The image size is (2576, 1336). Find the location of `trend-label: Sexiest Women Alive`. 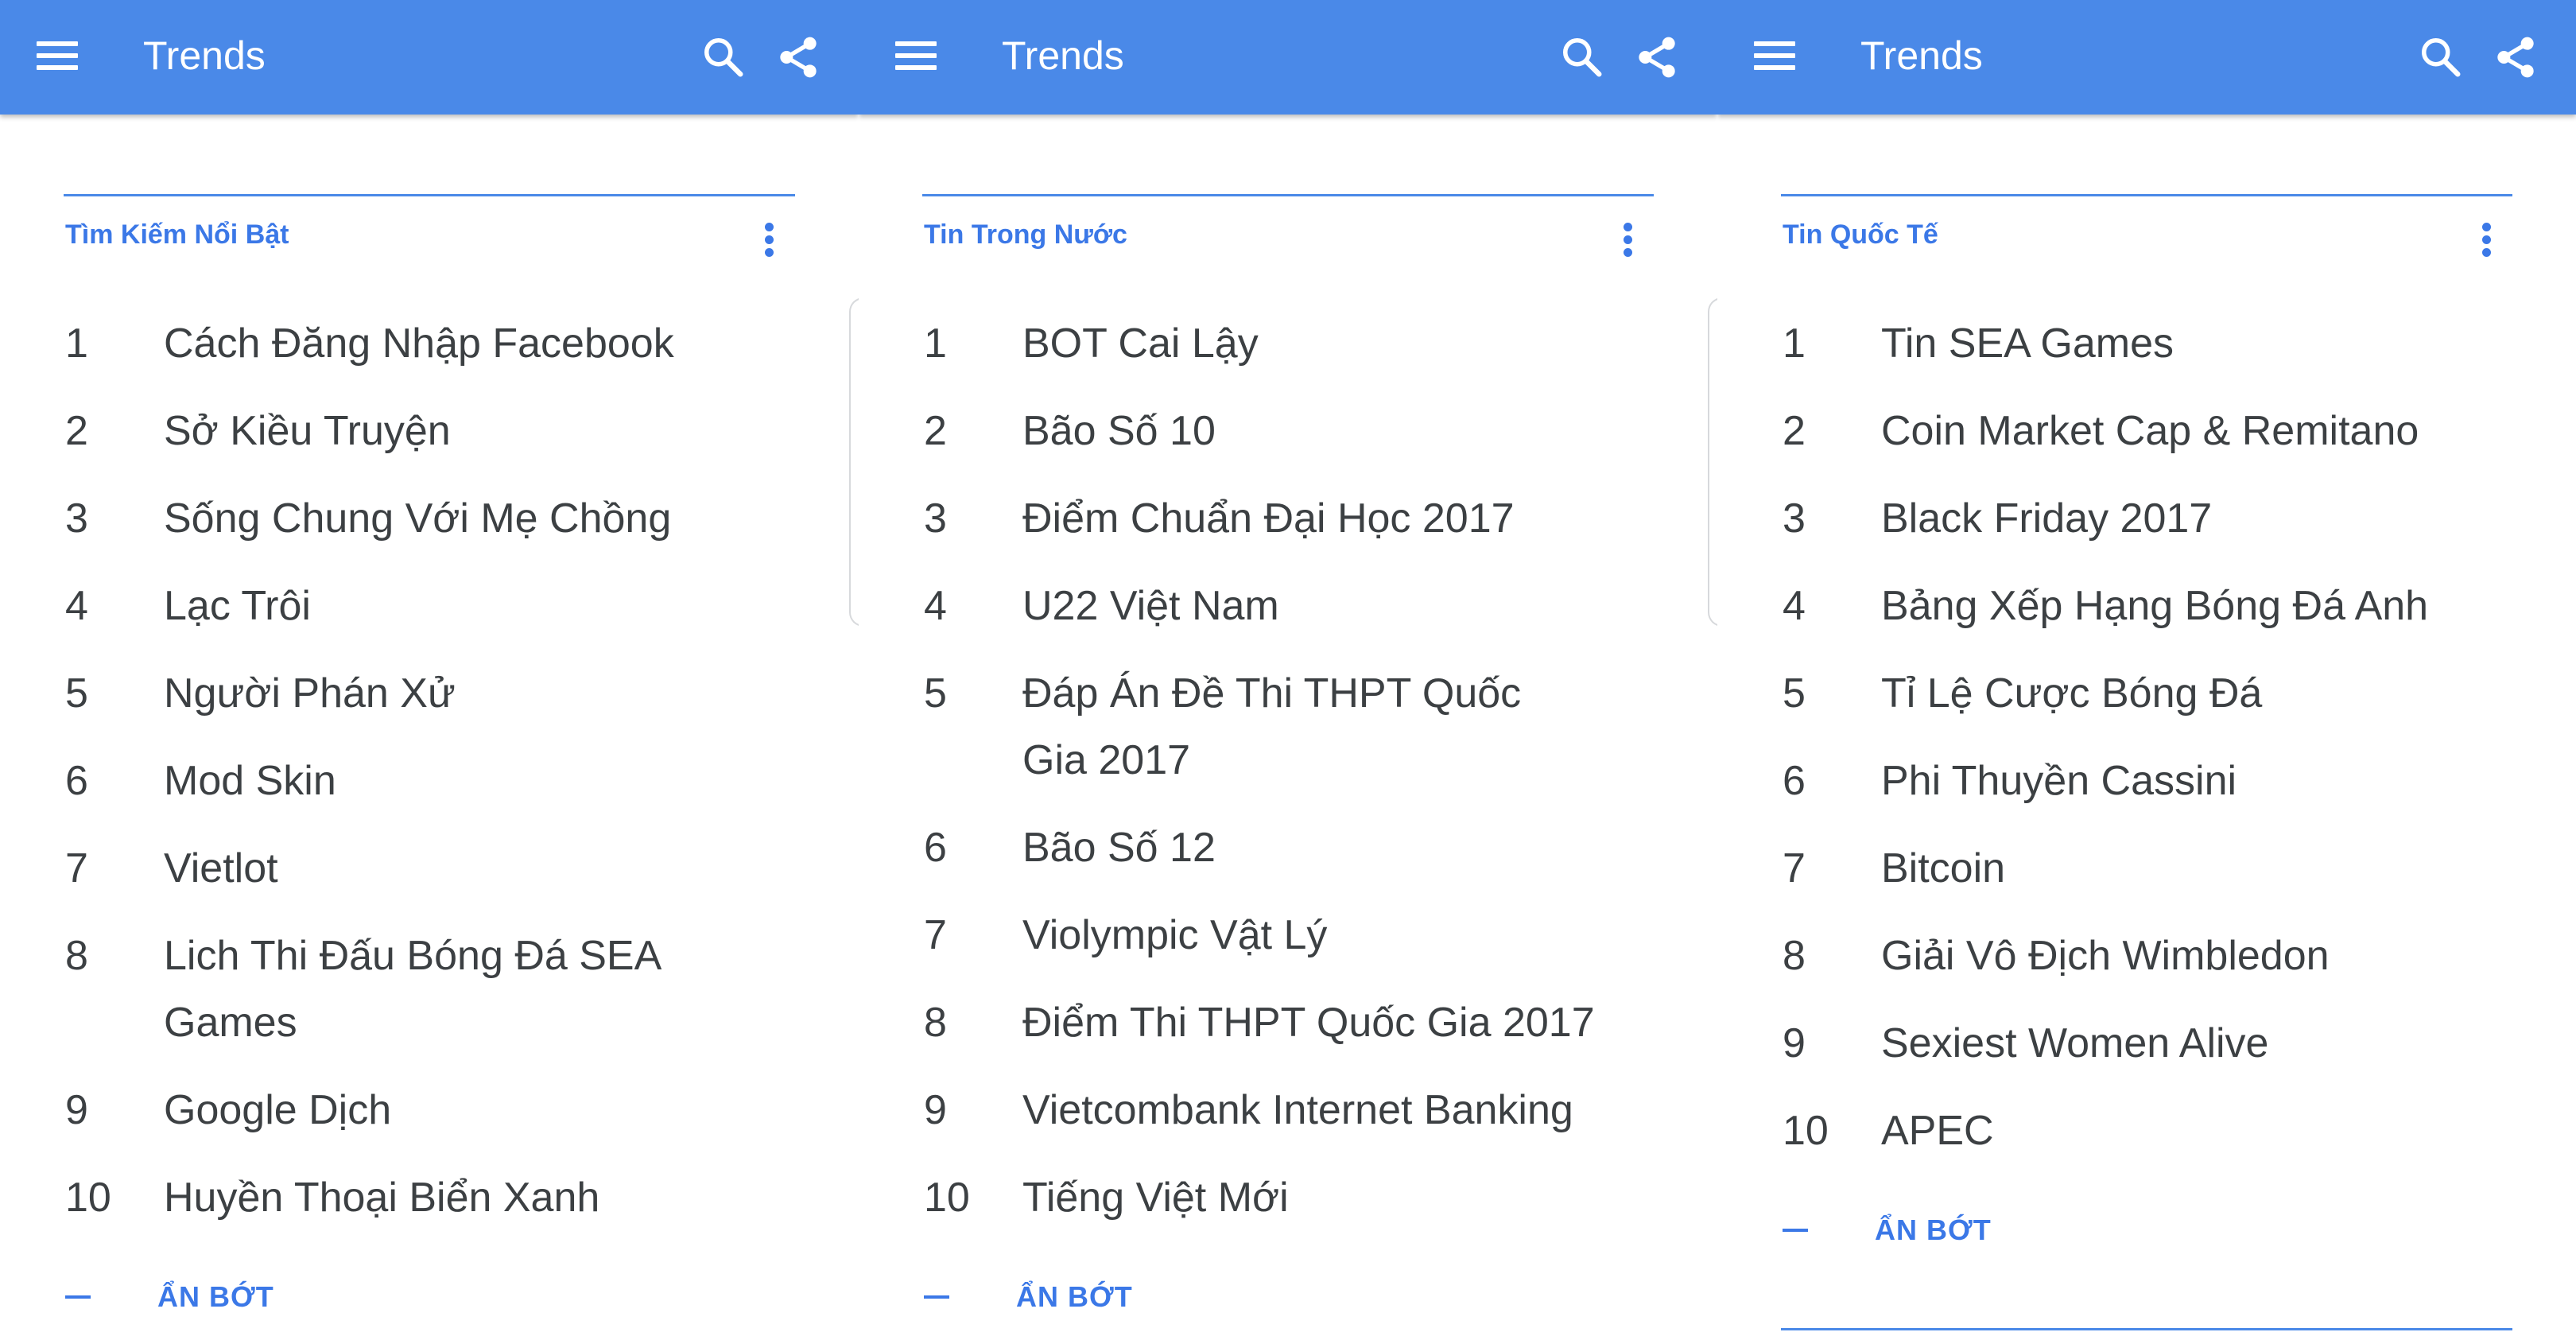

trend-label: Sexiest Women Alive is located at coordinates (2075, 1043).